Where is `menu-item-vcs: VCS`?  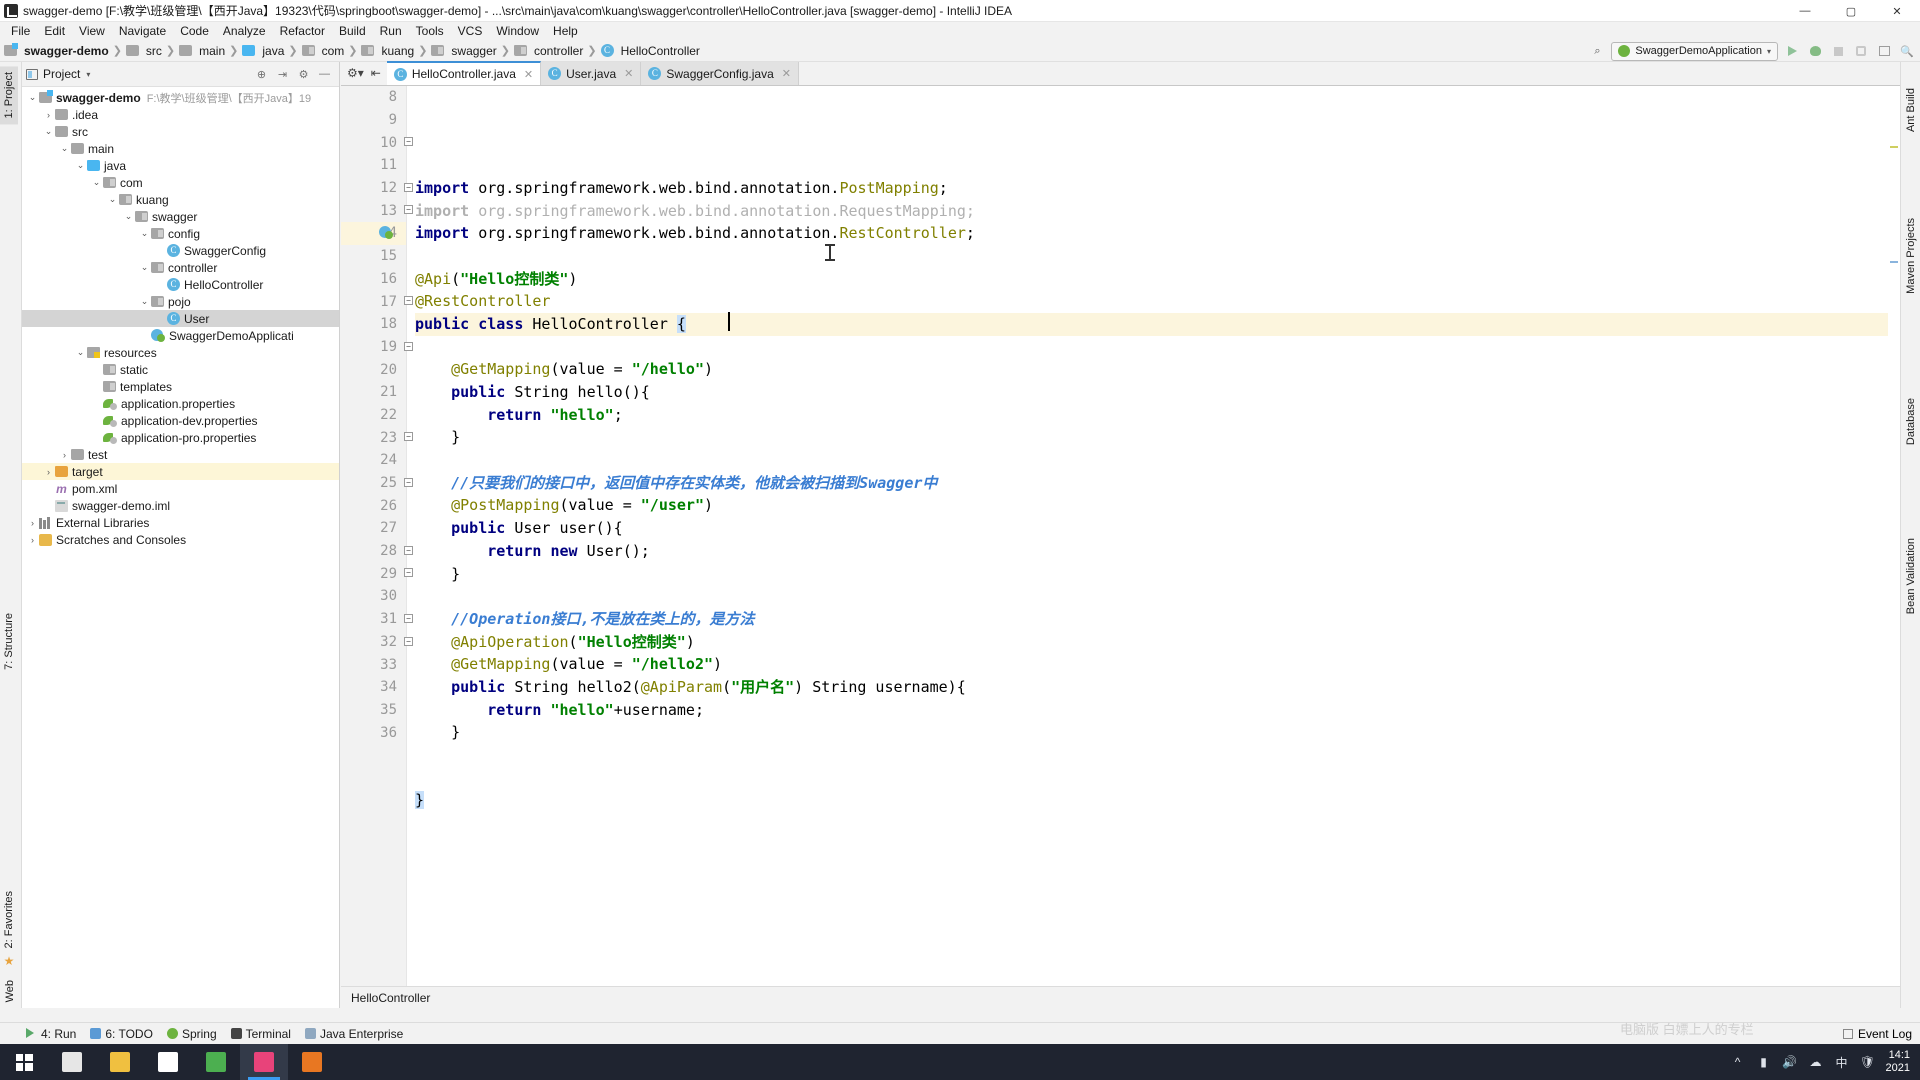 menu-item-vcs: VCS is located at coordinates (470, 31).